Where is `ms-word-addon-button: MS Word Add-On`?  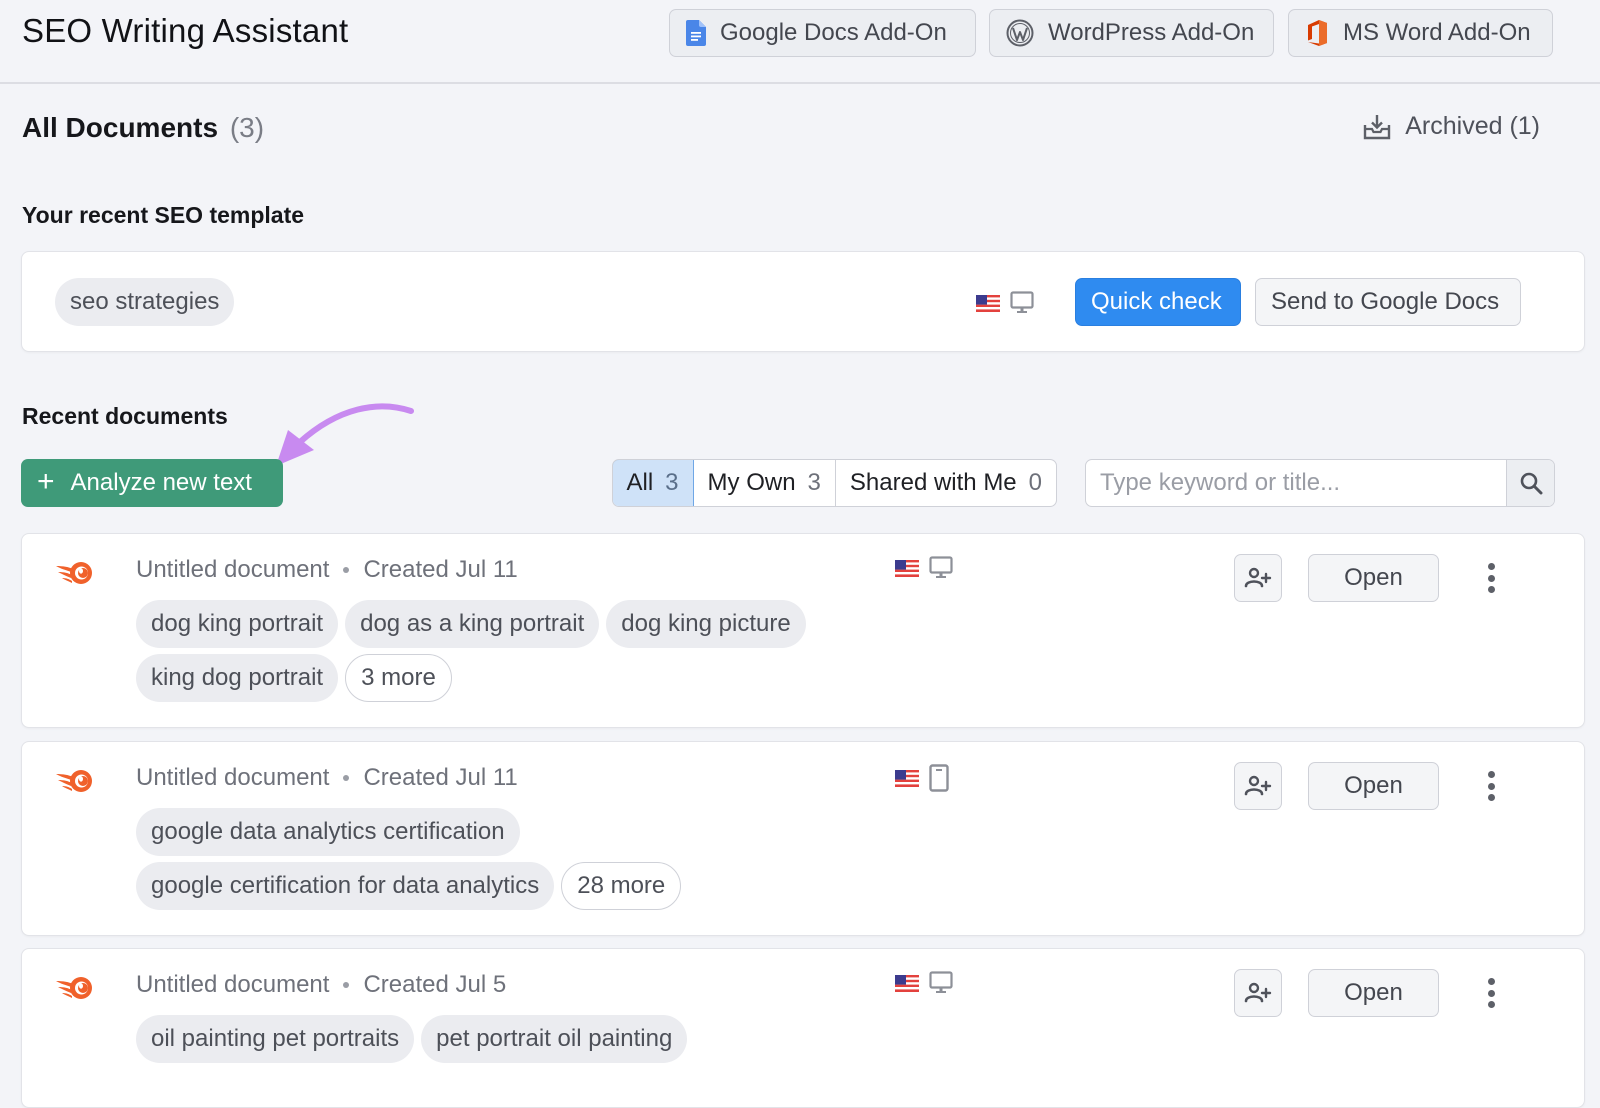
ms-word-addon-button: MS Word Add-On is located at coordinates (1420, 33).